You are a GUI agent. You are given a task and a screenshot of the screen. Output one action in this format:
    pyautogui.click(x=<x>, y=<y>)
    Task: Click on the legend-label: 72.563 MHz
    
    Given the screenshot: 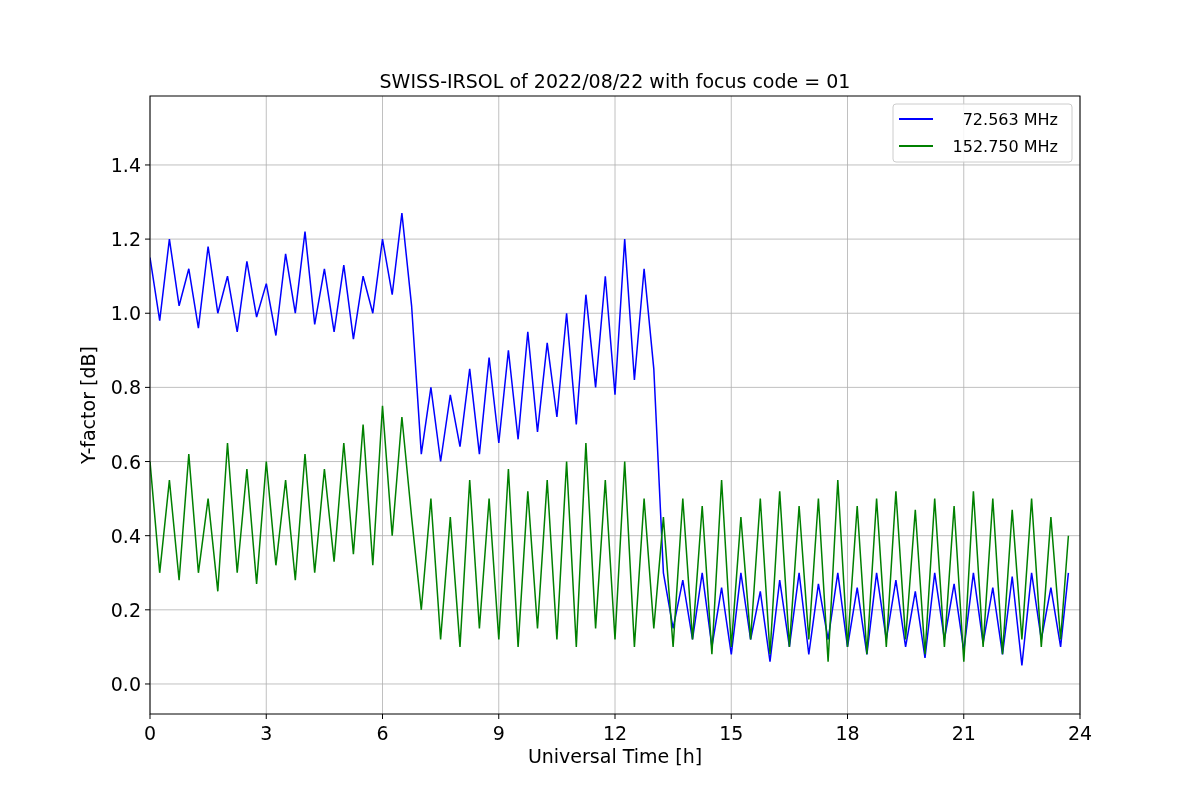 What is the action you would take?
    pyautogui.click(x=1010, y=119)
    